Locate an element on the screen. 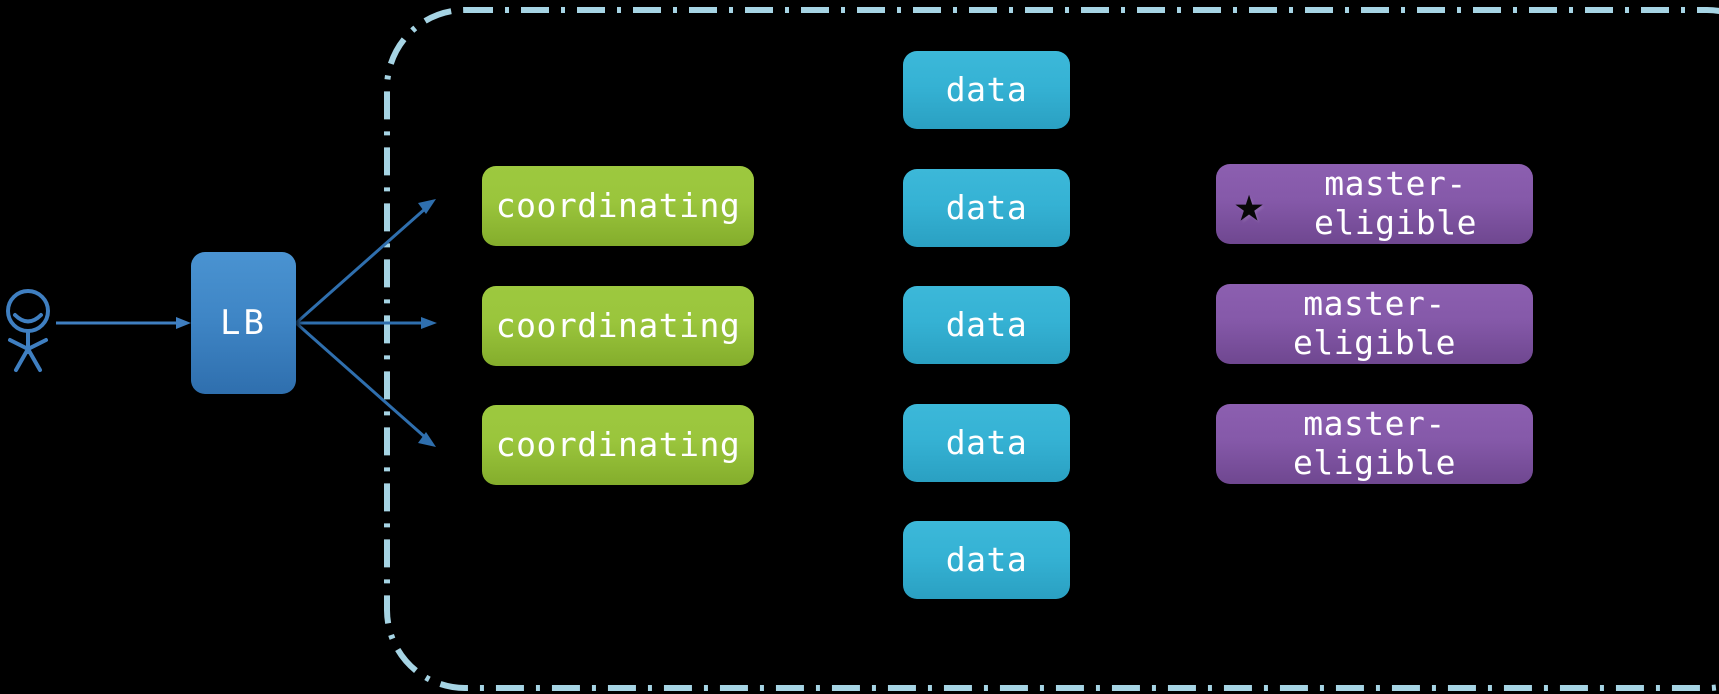 The height and width of the screenshot is (694, 1719). load-balancer-node: LB is located at coordinates (243, 323).